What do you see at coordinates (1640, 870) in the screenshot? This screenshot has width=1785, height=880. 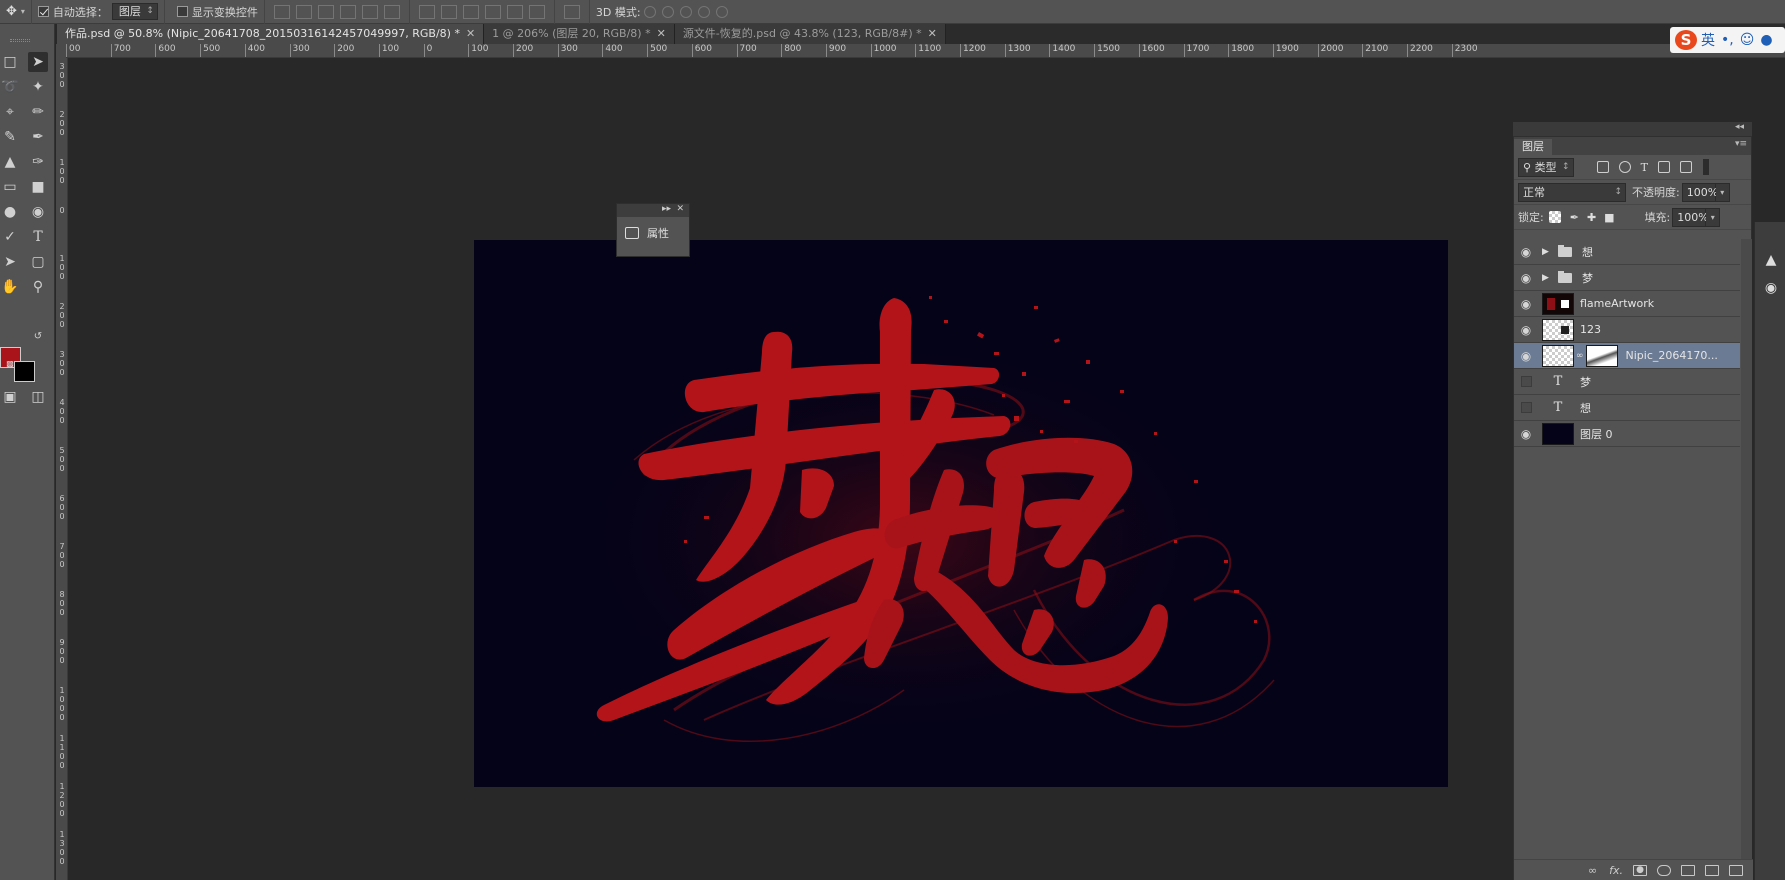 I see `mask-icon: ●` at bounding box center [1640, 870].